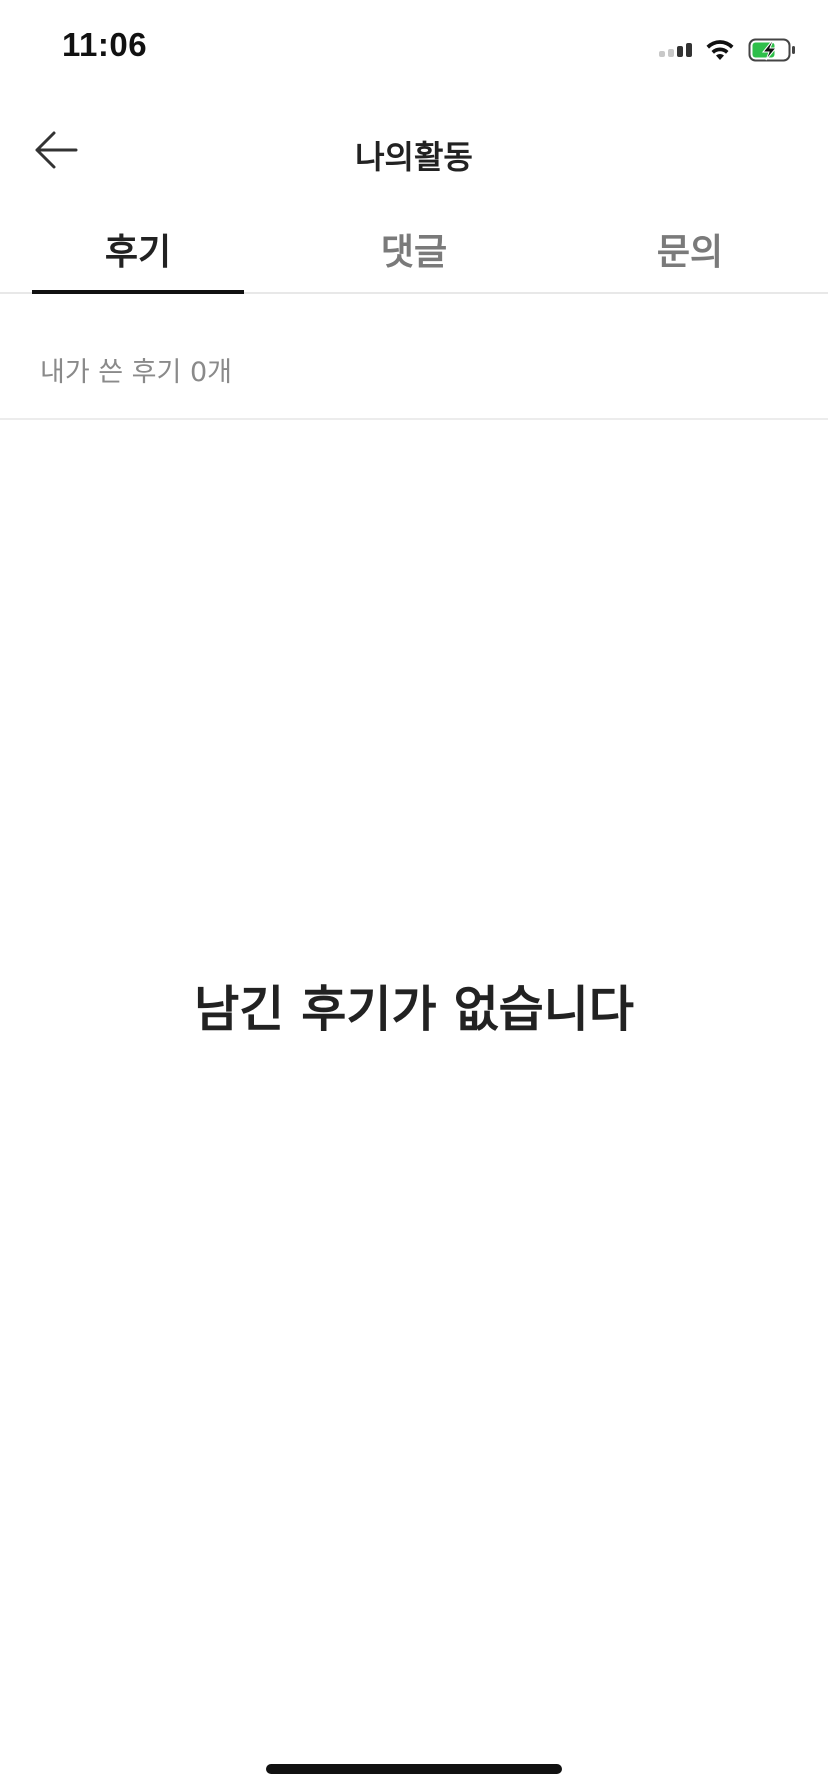  I want to click on tab-comments: 댓글, so click(414, 249).